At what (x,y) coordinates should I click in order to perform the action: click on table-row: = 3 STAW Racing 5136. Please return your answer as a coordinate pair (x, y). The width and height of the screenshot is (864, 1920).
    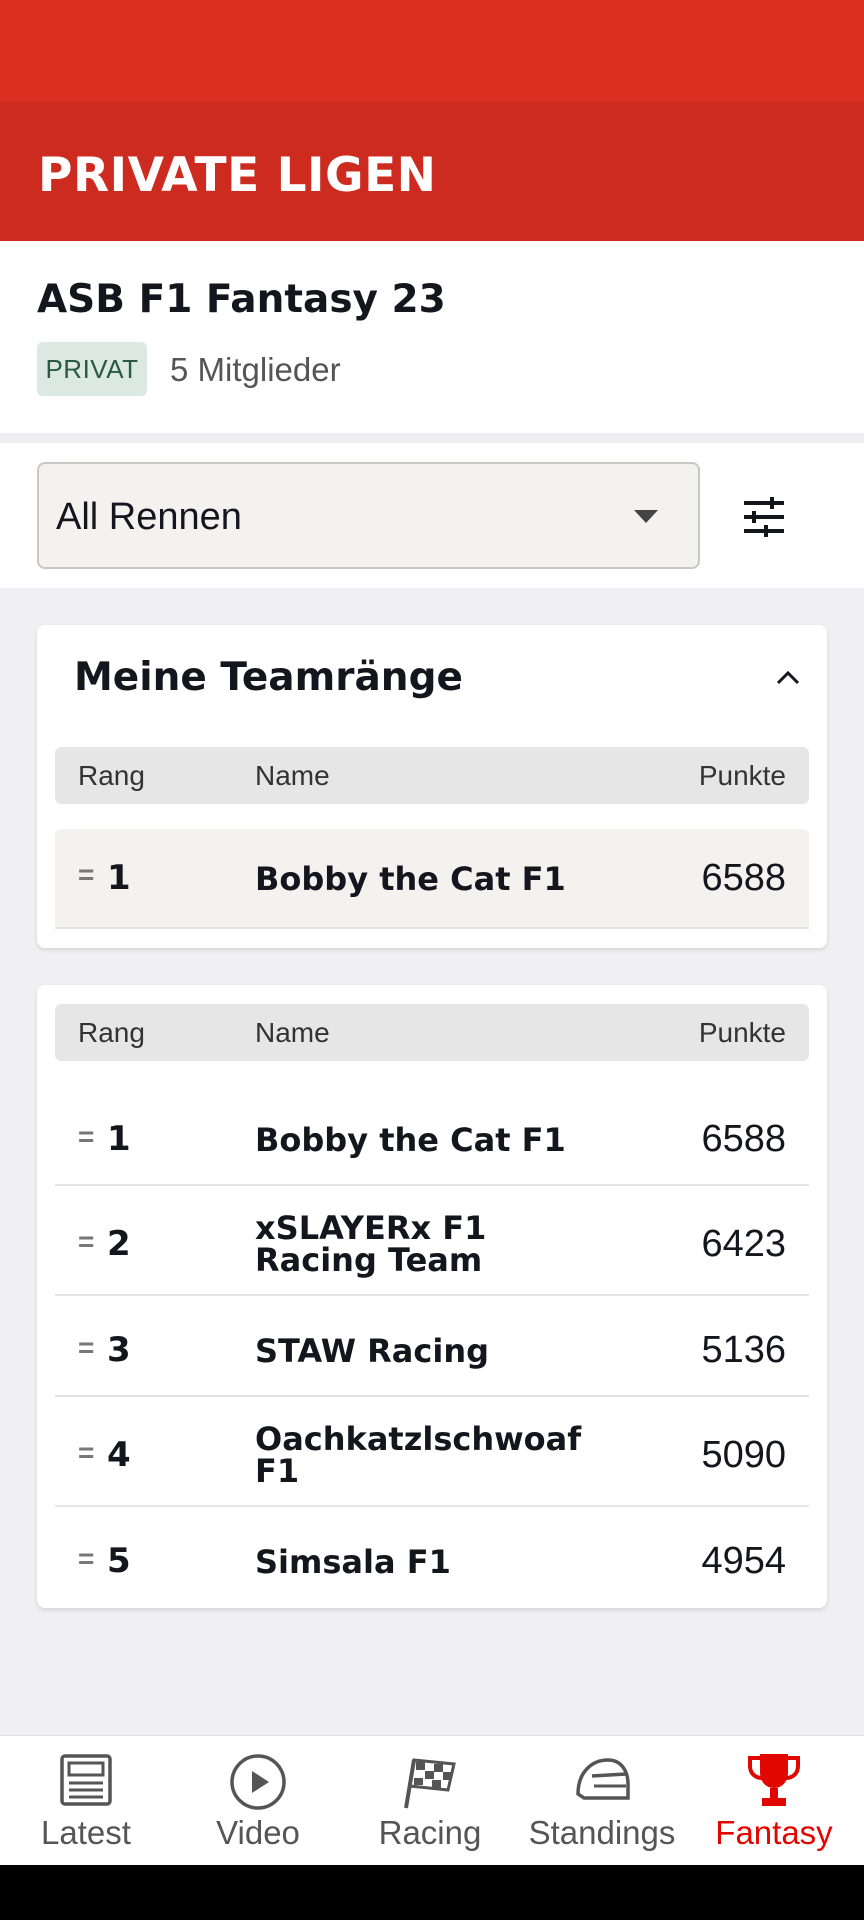
    Looking at the image, I should click on (432, 1346).